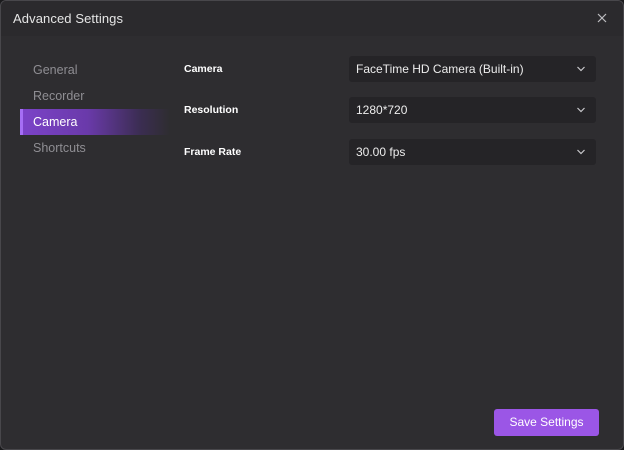  Describe the element at coordinates (59, 96) in the screenshot. I see `sidebar-item-label: Recorder` at that location.